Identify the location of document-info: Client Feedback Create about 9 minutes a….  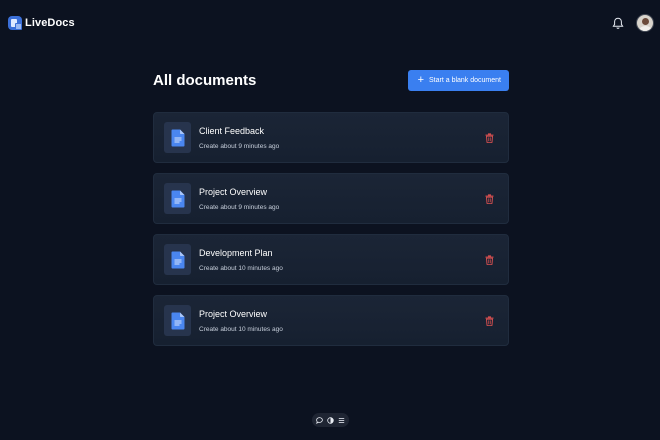
(341, 138).